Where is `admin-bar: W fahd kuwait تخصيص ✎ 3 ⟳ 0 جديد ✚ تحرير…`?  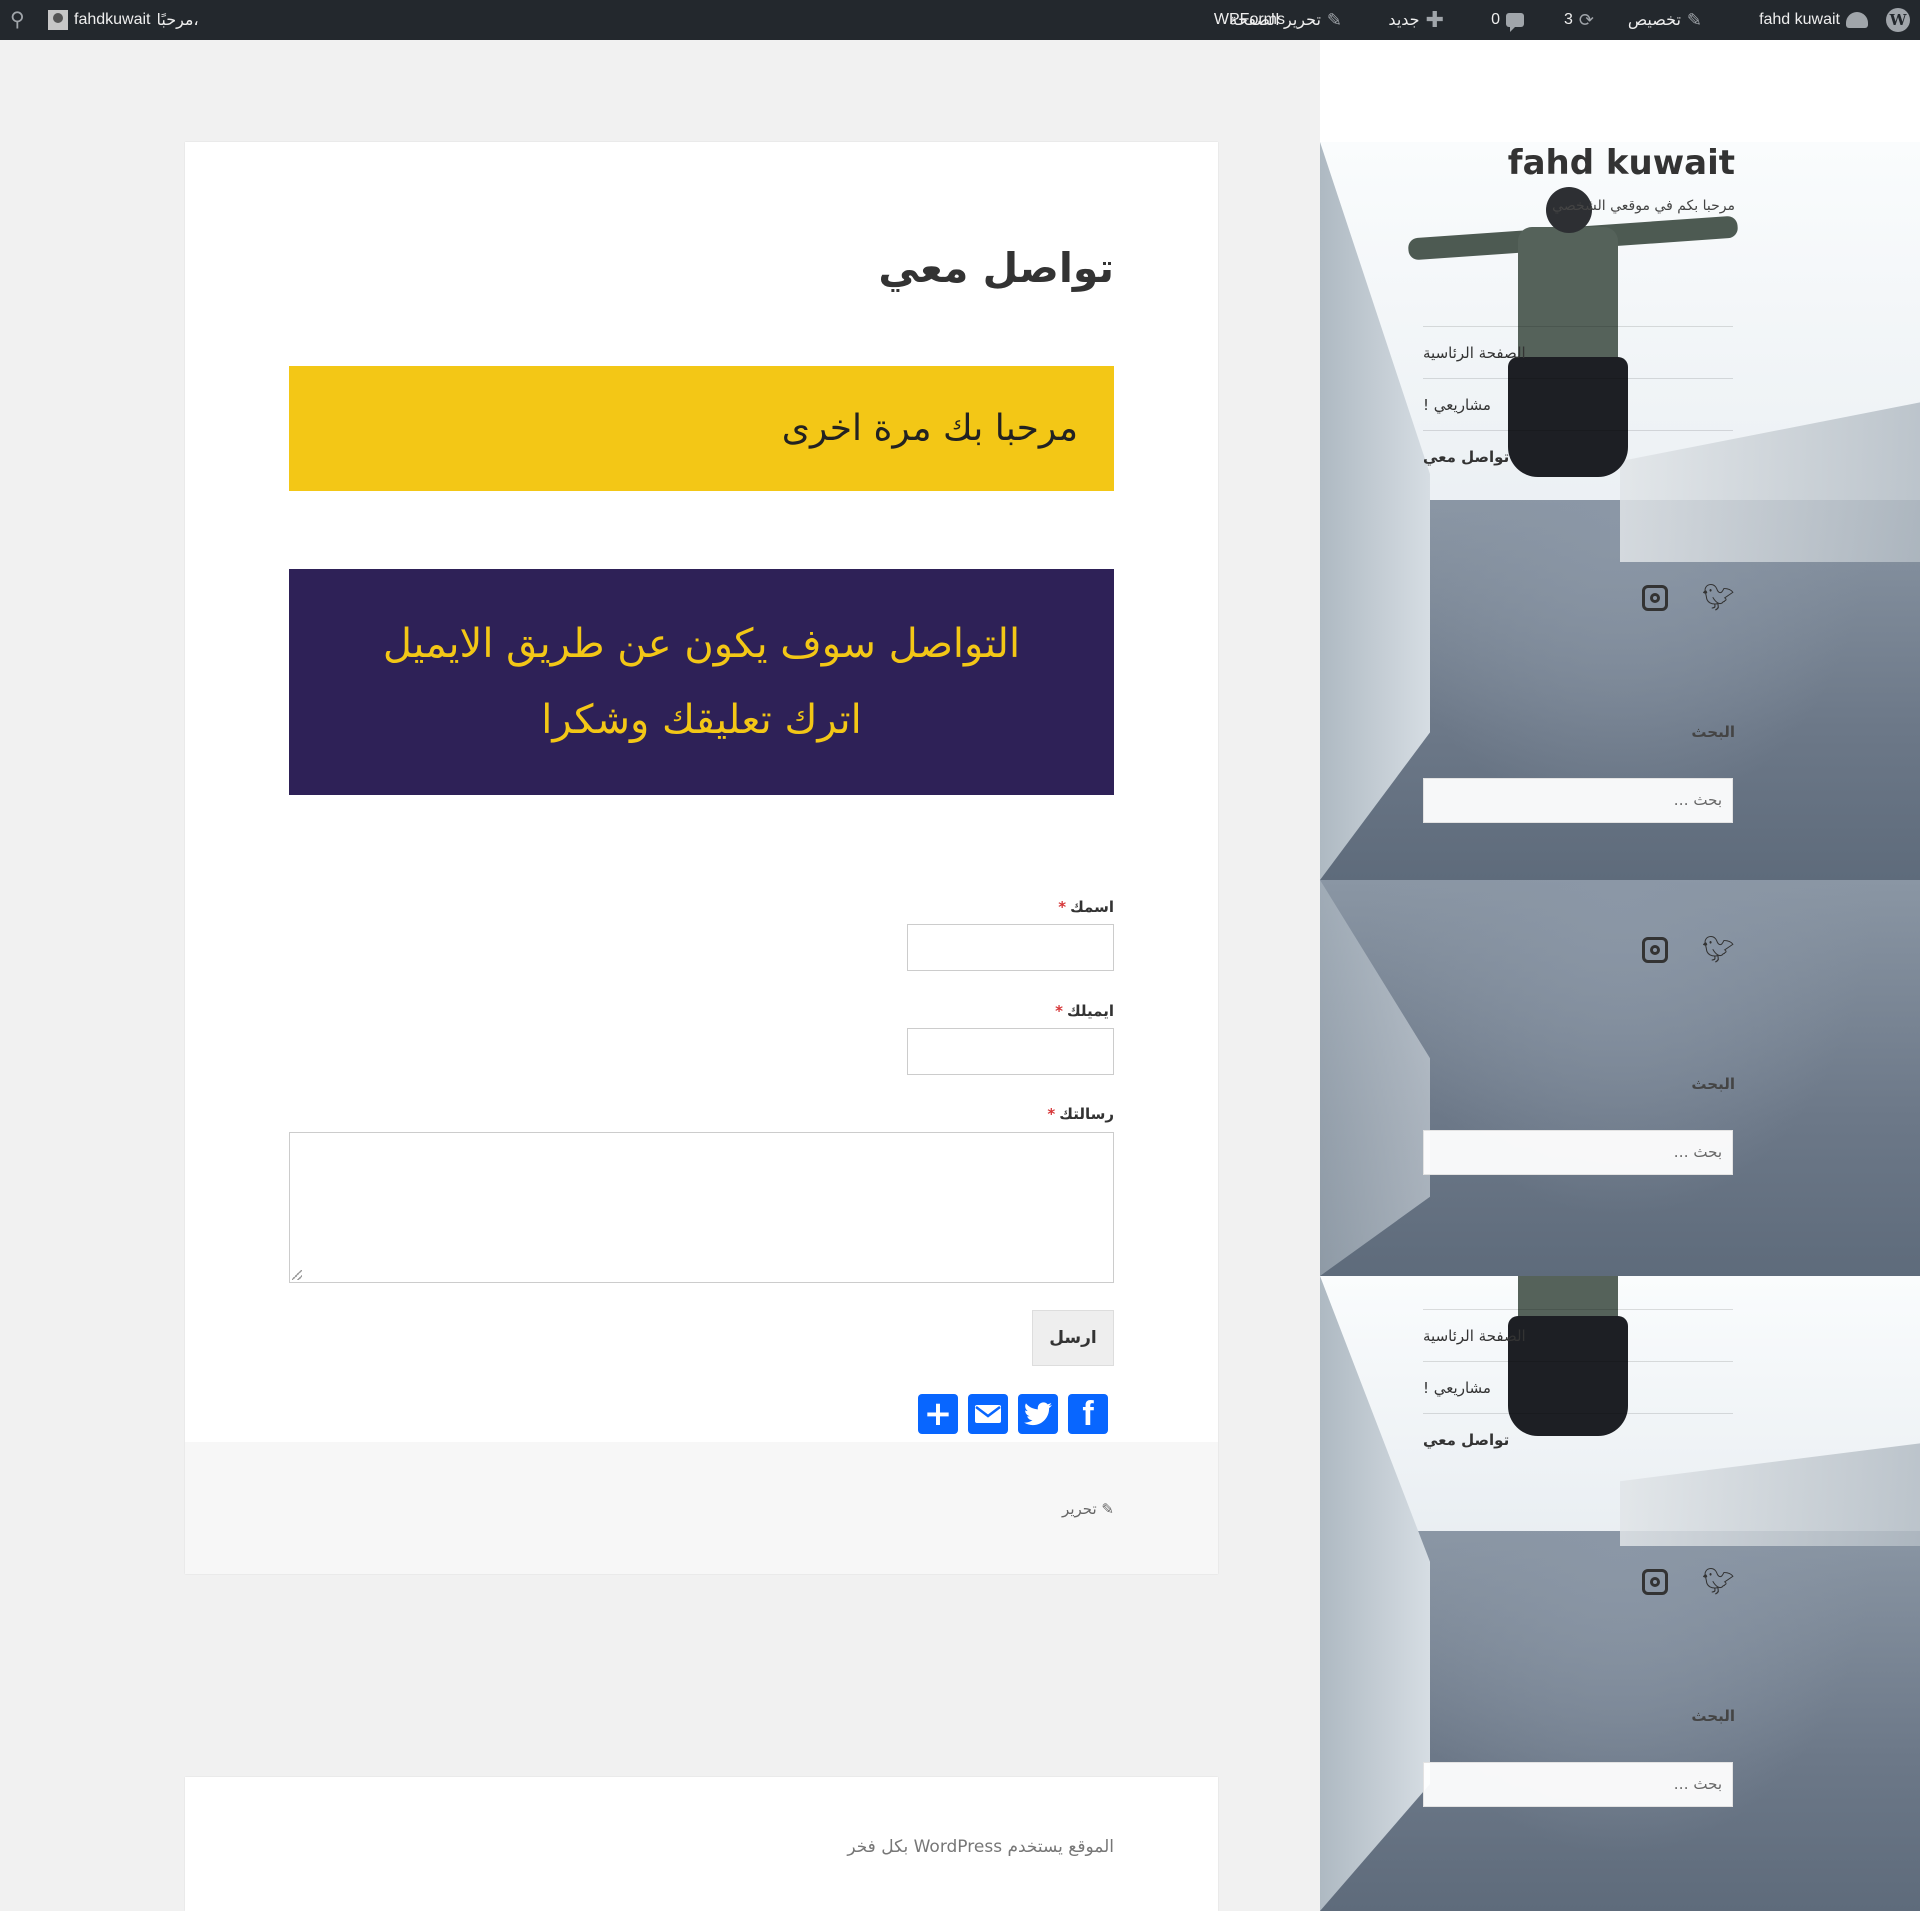 admin-bar: W fahd kuwait تخصيص ✎ 3 ⟳ 0 جديد ✚ تحرير… is located at coordinates (960, 20).